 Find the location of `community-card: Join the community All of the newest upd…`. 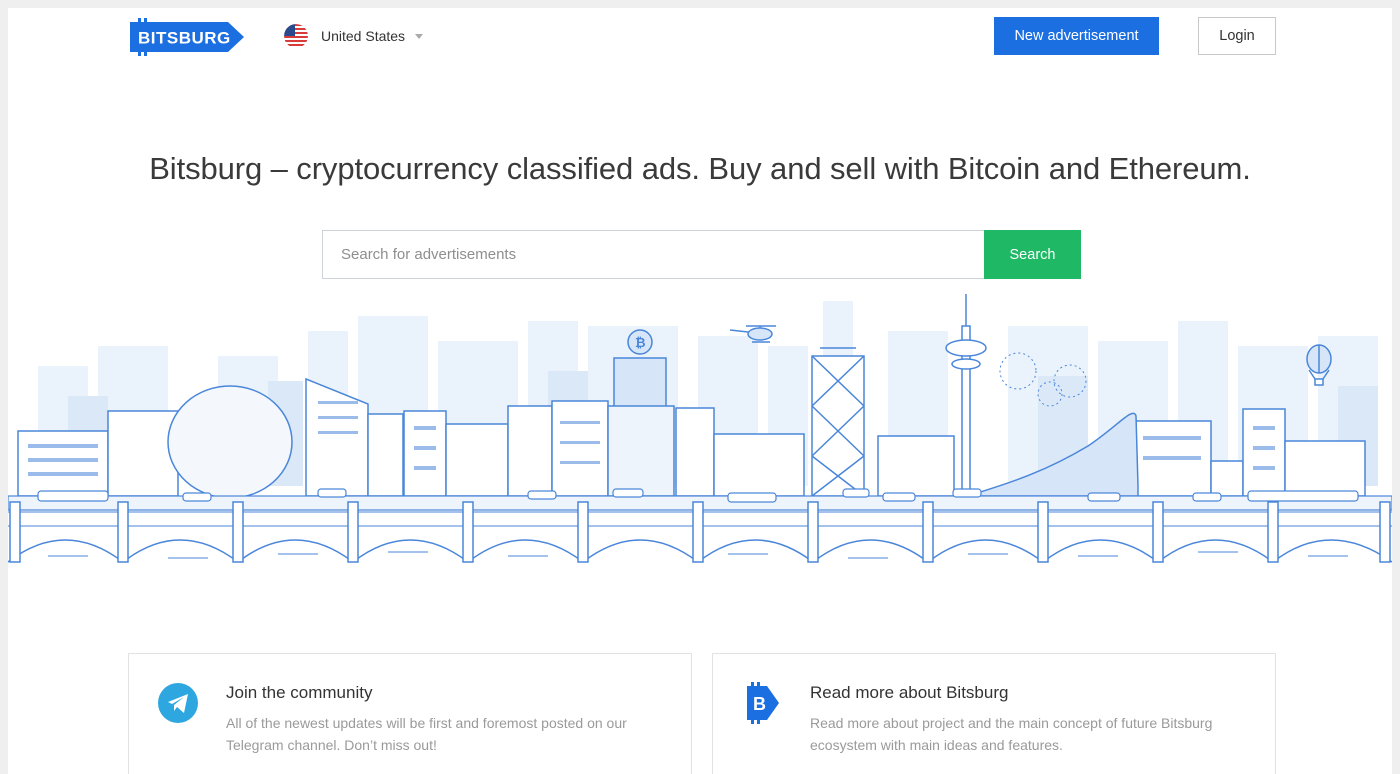

community-card: Join the community All of the newest upd… is located at coordinates (410, 713).